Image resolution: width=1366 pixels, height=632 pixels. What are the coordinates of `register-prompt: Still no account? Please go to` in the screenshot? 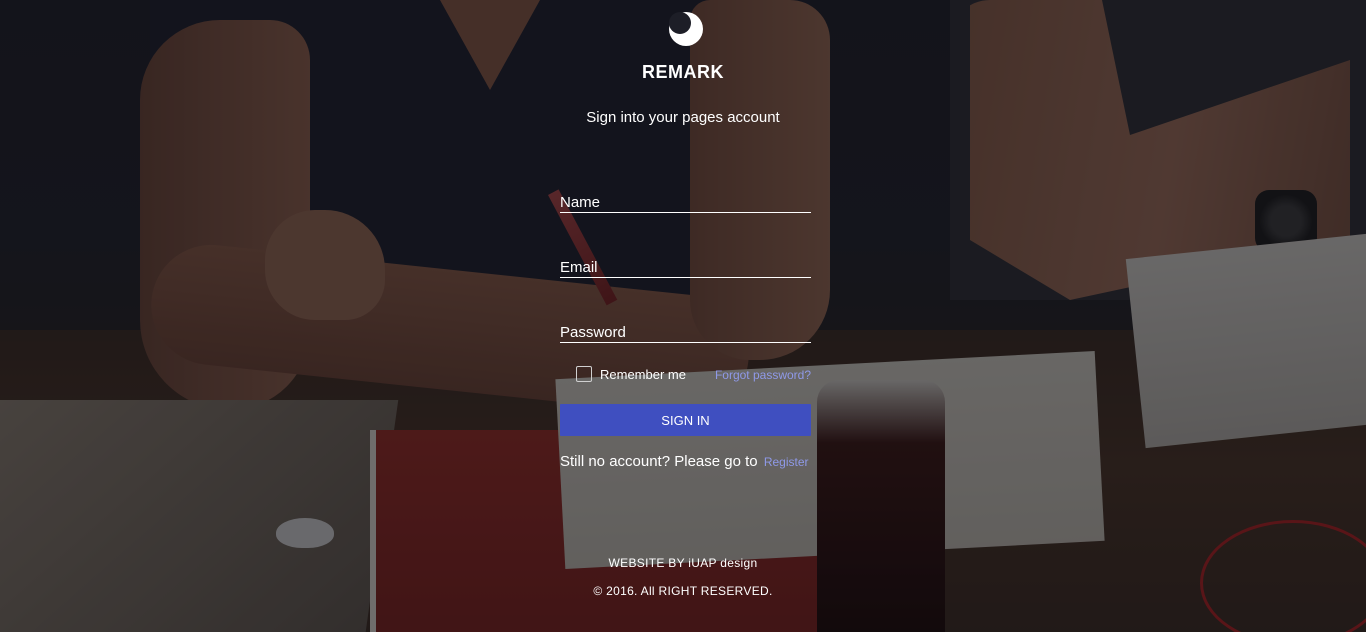 It's located at (659, 461).